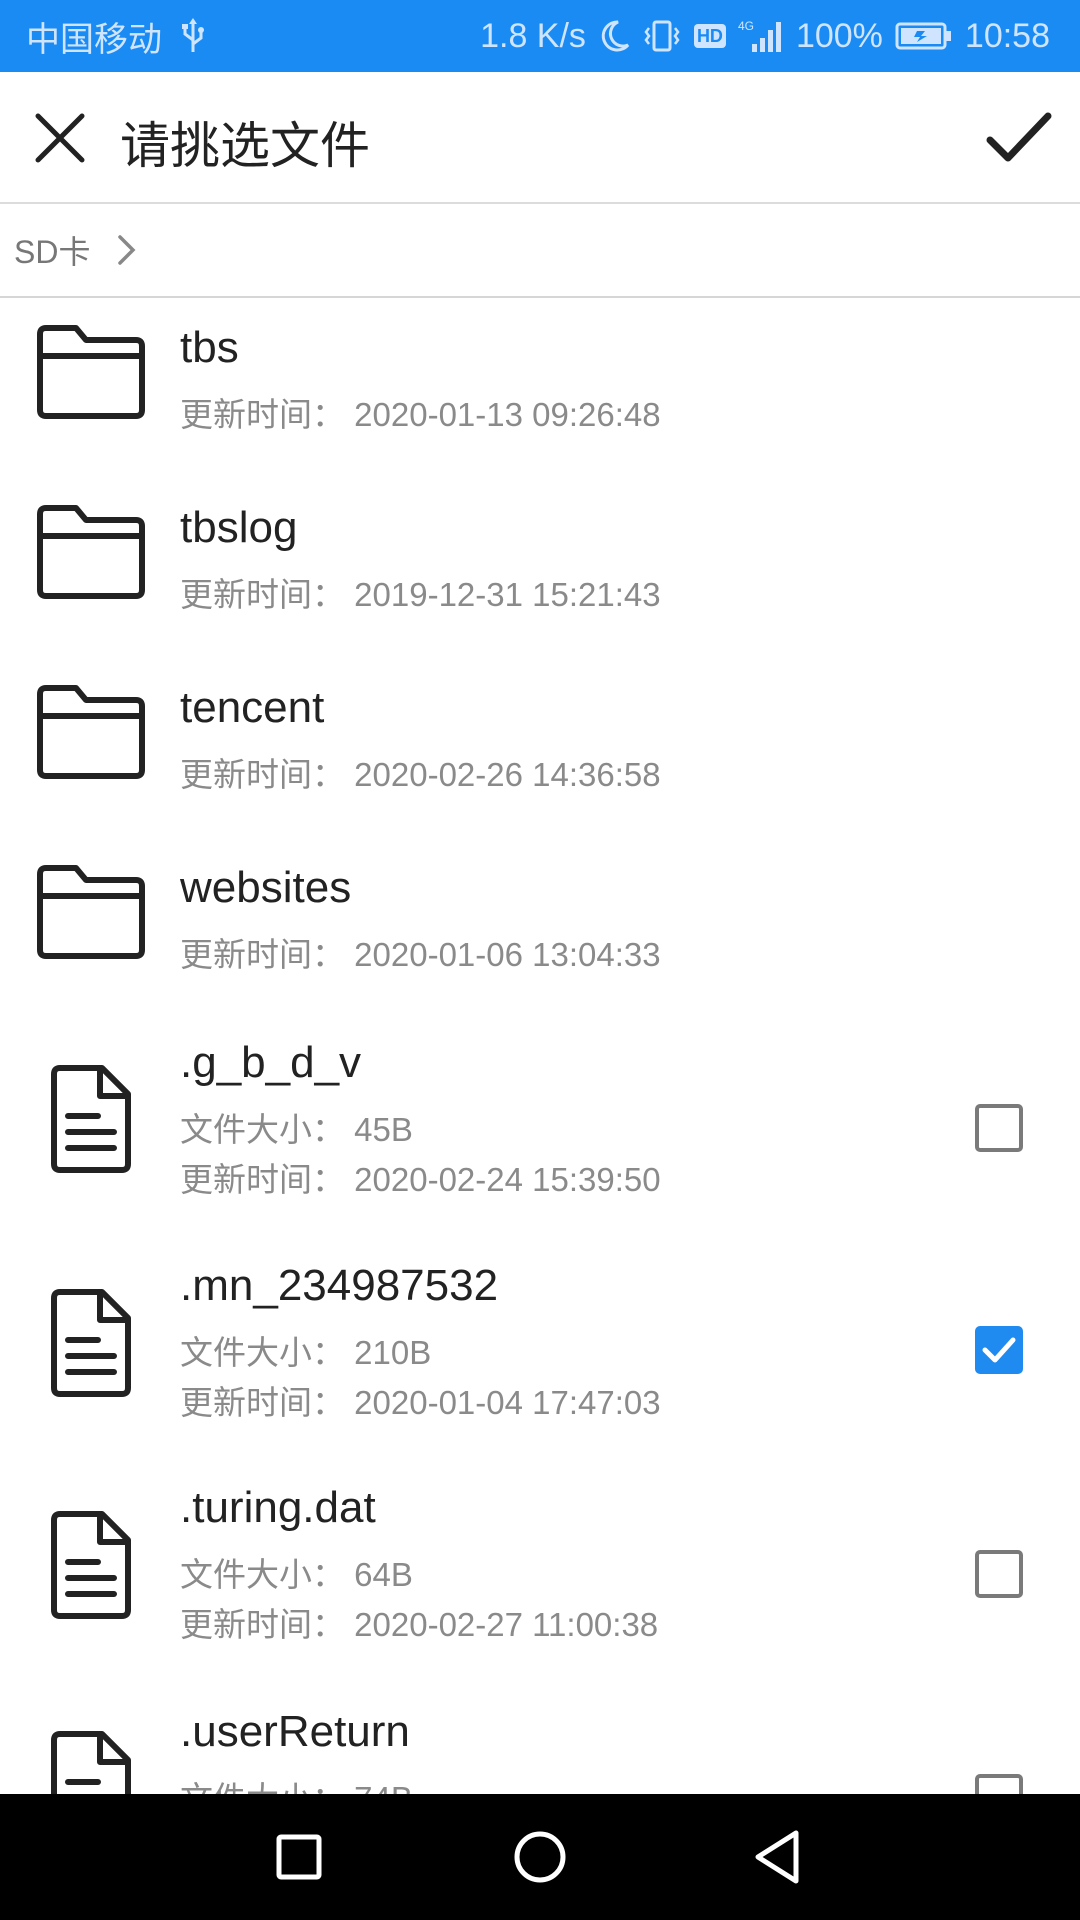 This screenshot has width=1080, height=1920. I want to click on updated-time: 更新时间： 2020-02-26 14:36:58, so click(420, 774).